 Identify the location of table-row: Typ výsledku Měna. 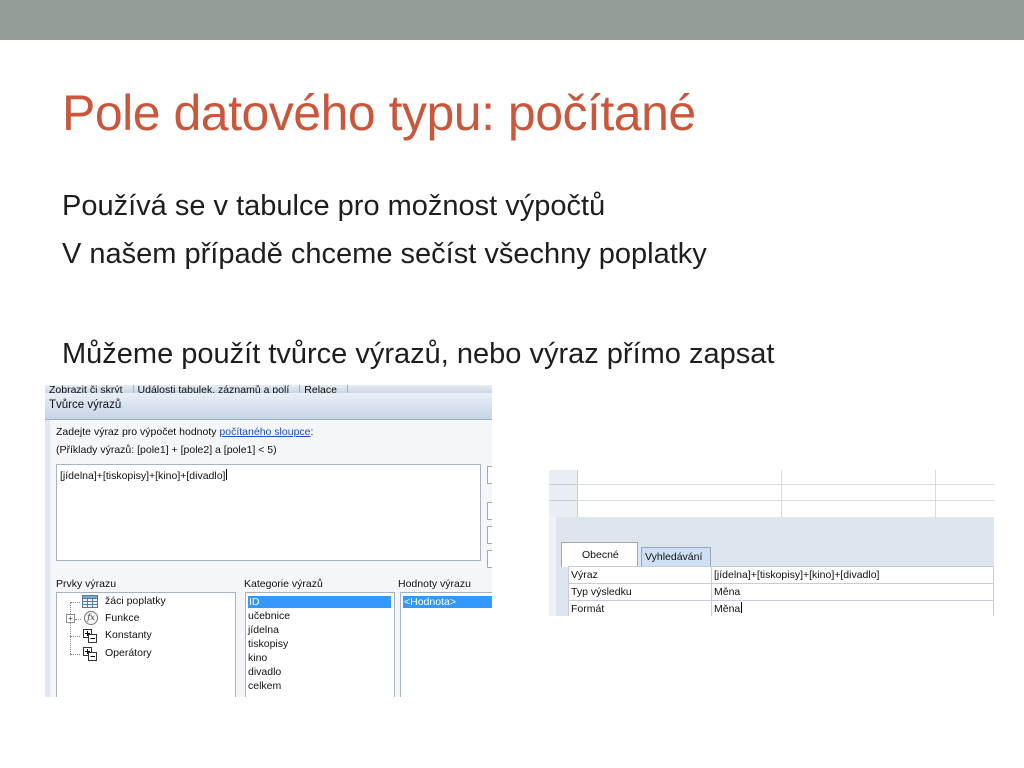
(781, 592).